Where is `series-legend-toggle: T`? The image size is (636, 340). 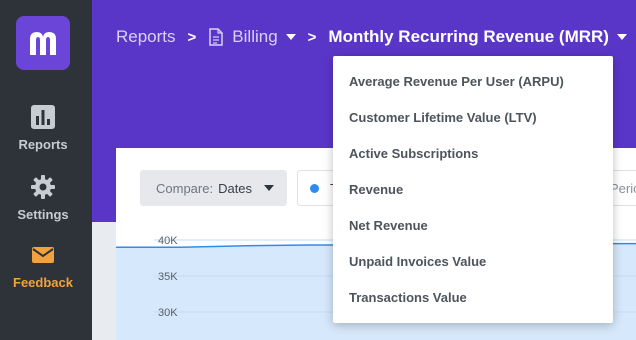 series-legend-toggle: T is located at coordinates (317, 188).